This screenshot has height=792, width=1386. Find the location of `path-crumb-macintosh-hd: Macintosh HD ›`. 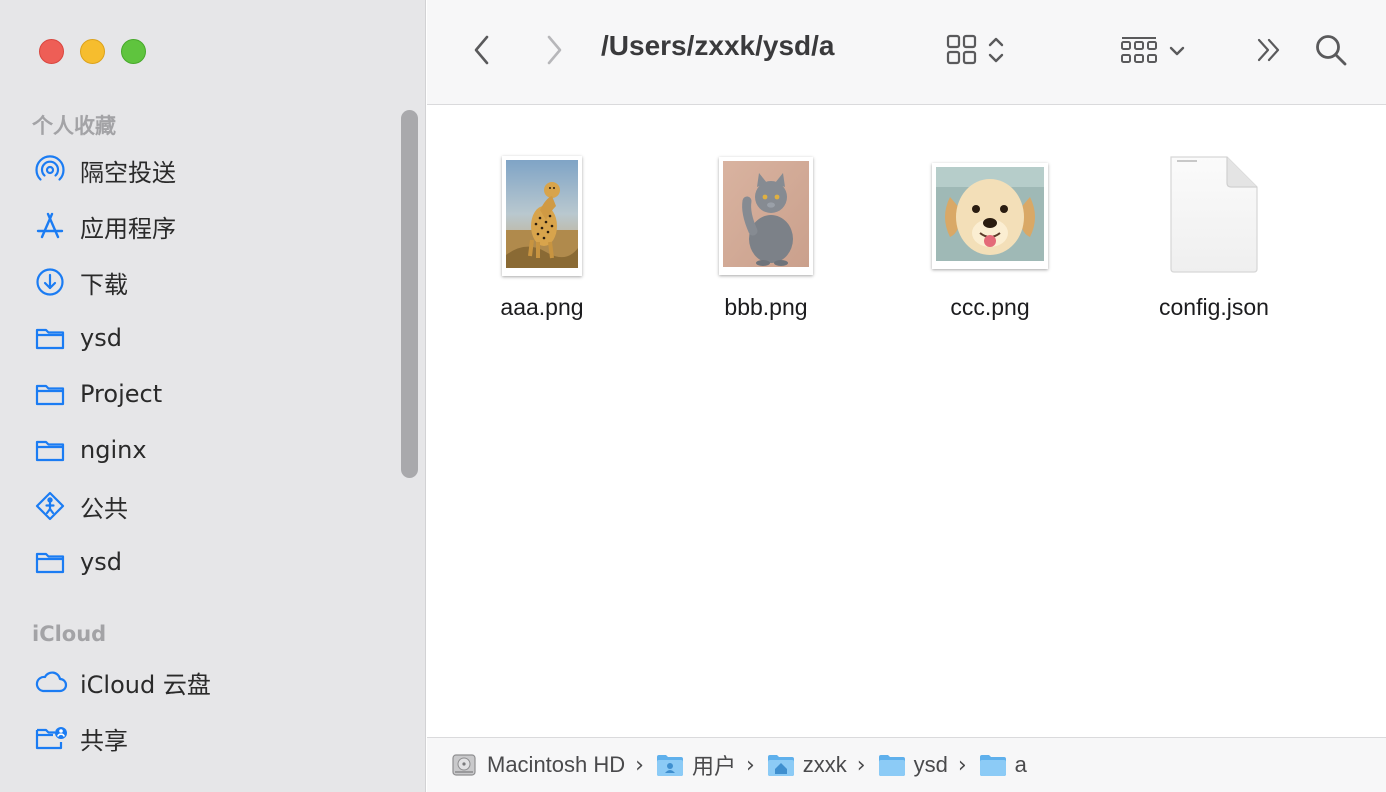

path-crumb-macintosh-hd: Macintosh HD › is located at coordinates (553, 765).